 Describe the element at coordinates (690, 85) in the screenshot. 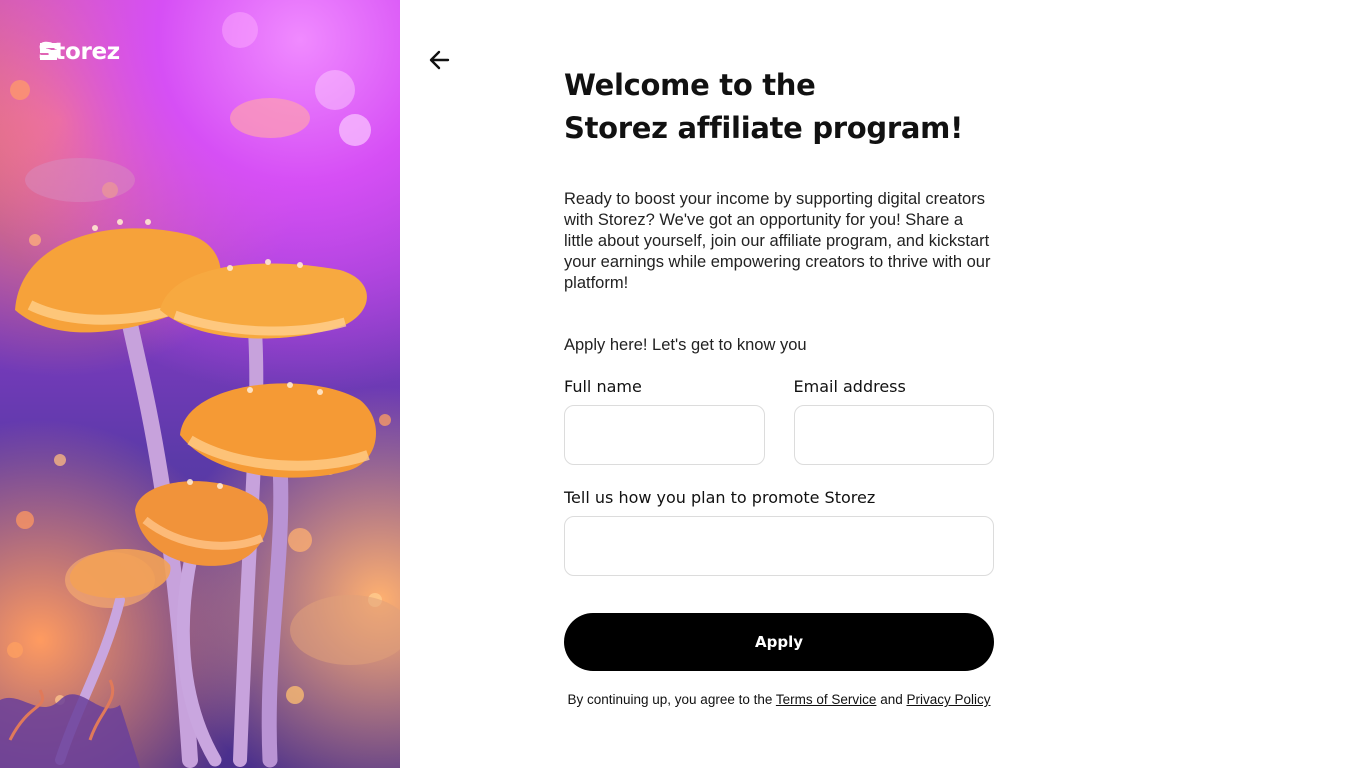

I see `title-line-1: Welcome to the` at that location.